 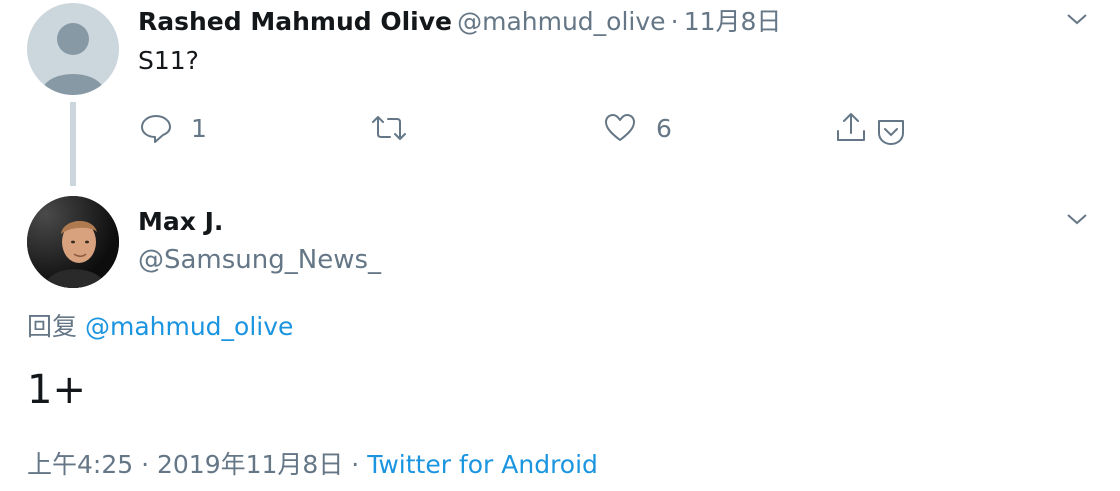 I want to click on main-tweet-text: 1+, so click(x=56, y=390).